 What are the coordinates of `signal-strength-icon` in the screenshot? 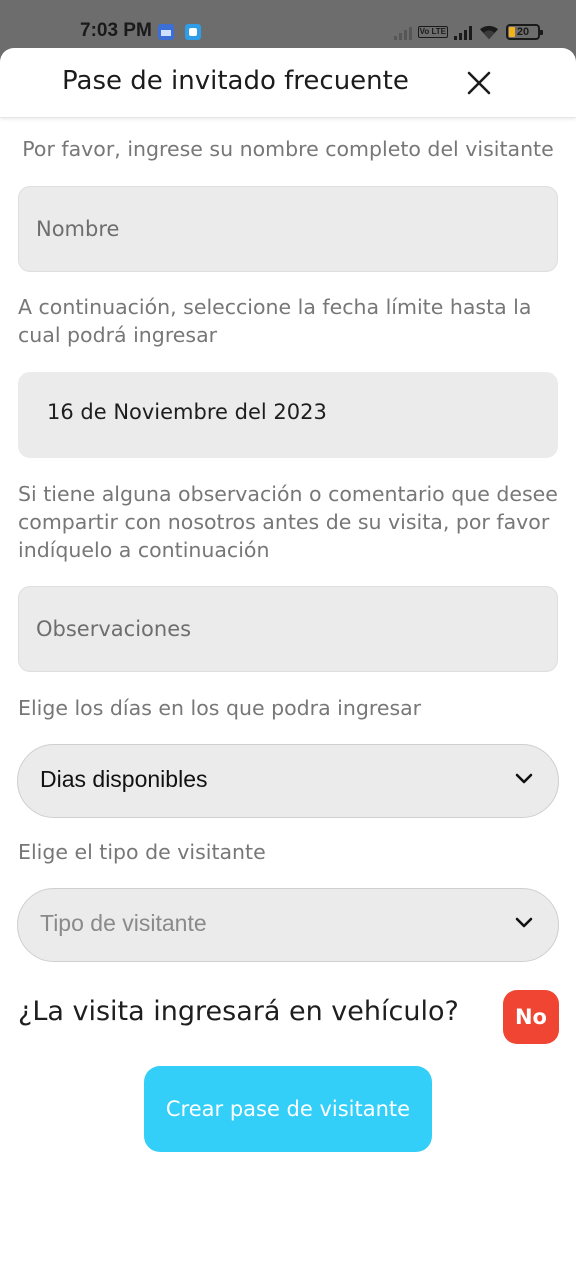 It's located at (463, 32).